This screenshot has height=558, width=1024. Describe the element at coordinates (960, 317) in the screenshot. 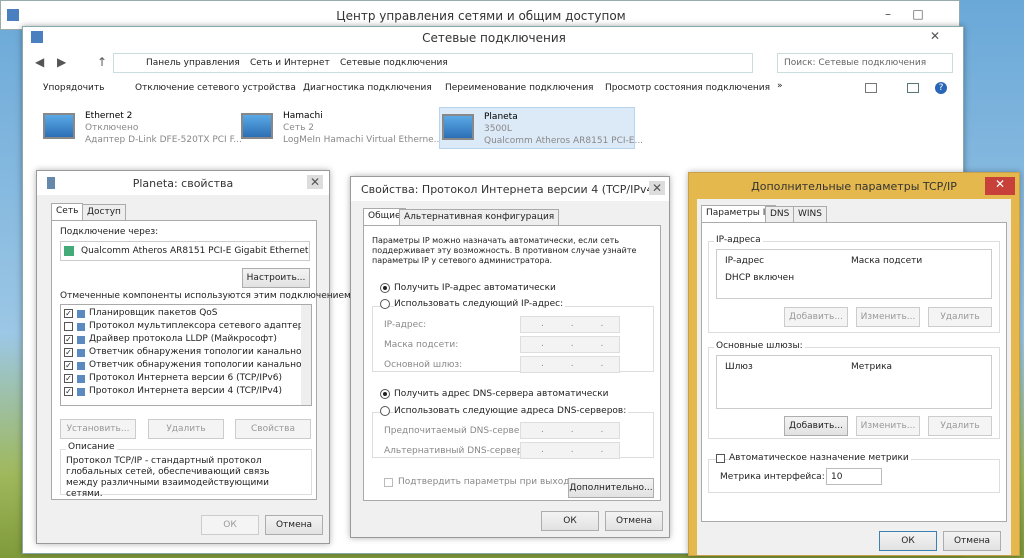

I see `remove-ip-button: Удалить` at that location.